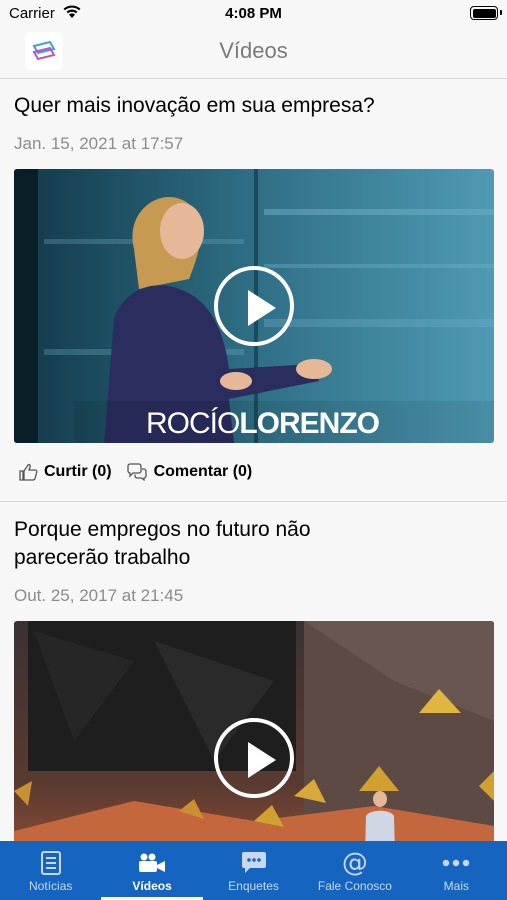 This screenshot has width=507, height=900. I want to click on tab-label: Enquetes, so click(253, 886).